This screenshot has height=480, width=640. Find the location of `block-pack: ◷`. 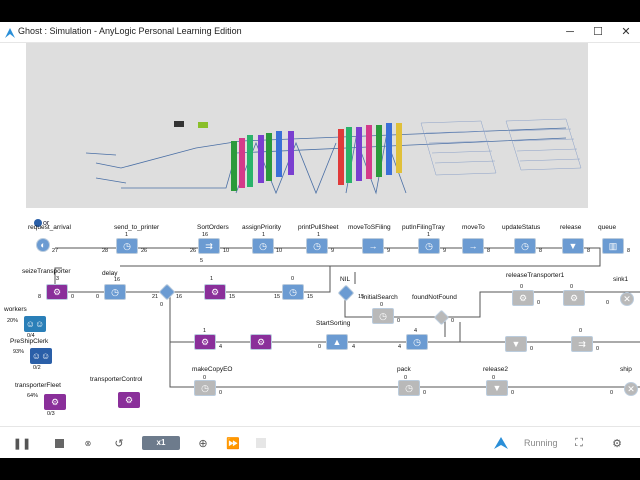

block-pack: ◷ is located at coordinates (409, 388).